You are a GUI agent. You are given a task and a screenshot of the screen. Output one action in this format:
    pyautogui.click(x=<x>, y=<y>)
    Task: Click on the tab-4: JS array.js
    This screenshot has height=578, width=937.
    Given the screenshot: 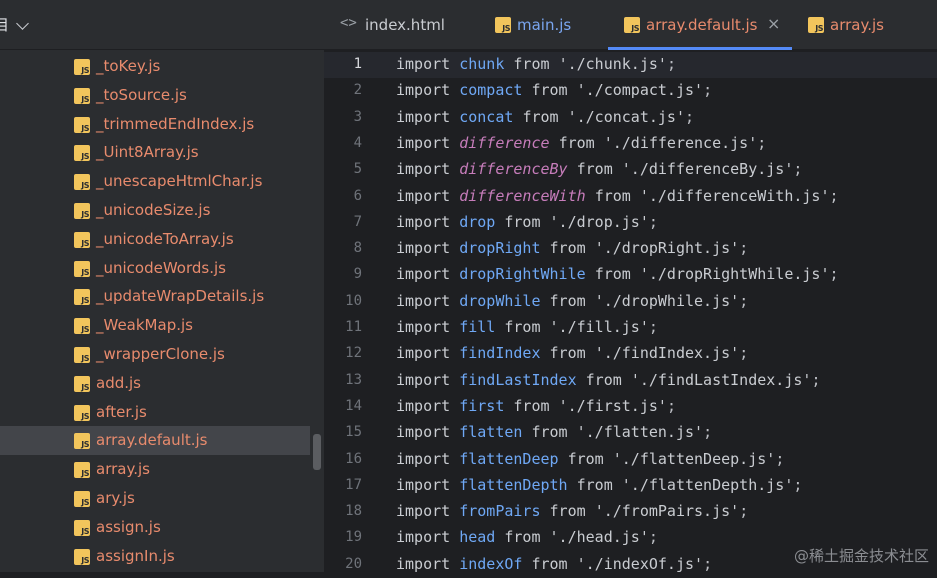 What is the action you would take?
    pyautogui.click(x=847, y=25)
    